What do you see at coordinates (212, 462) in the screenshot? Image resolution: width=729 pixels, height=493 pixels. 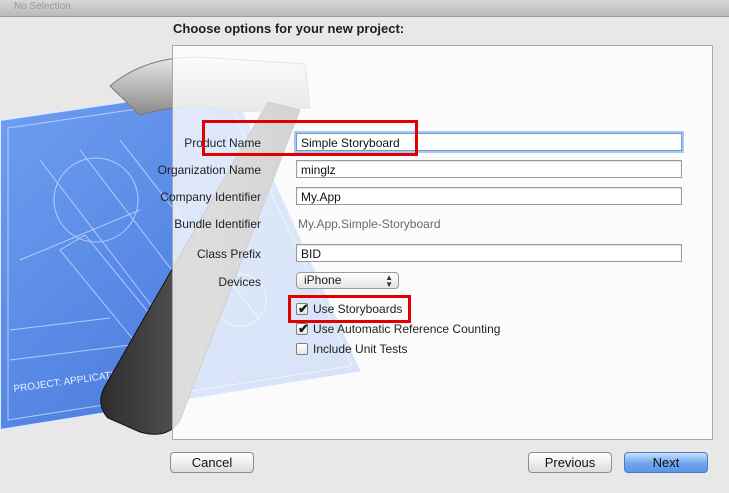 I see `cancel-button: Cancel` at bounding box center [212, 462].